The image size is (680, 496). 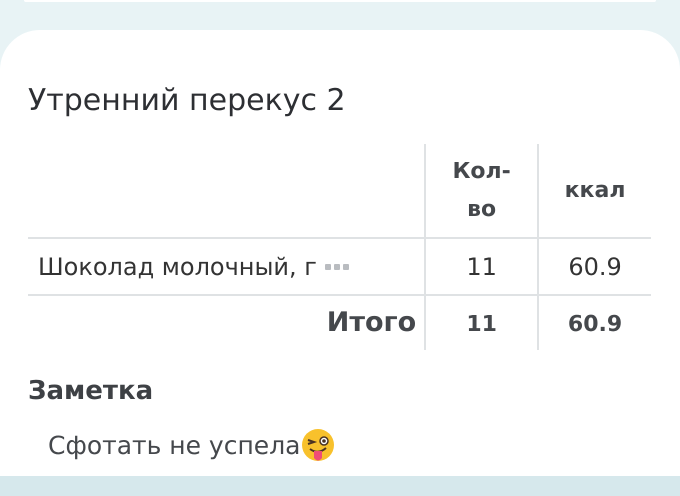 I want to click on note-text: Сфотать не успела, so click(x=174, y=446).